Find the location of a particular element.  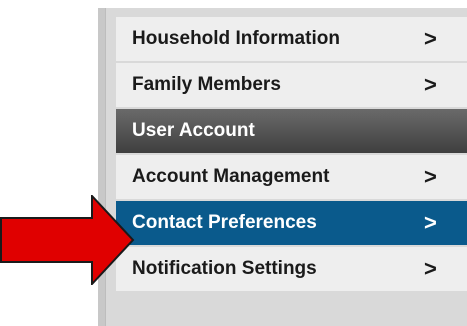

section-header-user-account: User Account is located at coordinates (291, 132).